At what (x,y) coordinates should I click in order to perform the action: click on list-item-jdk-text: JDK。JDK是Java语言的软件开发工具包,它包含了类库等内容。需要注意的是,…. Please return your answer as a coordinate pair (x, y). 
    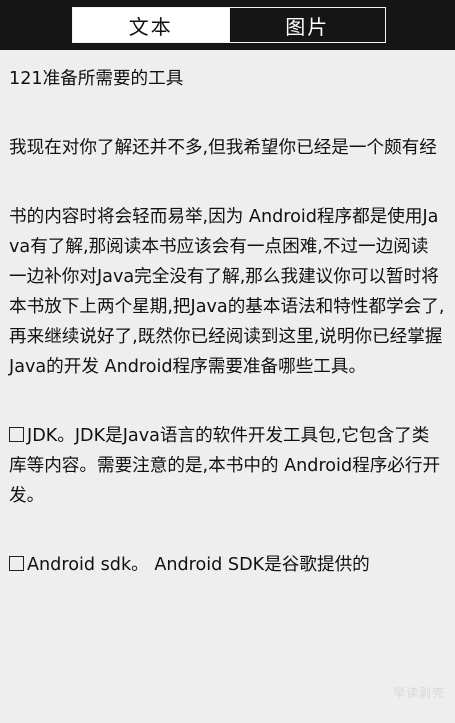
    Looking at the image, I should click on (225, 466).